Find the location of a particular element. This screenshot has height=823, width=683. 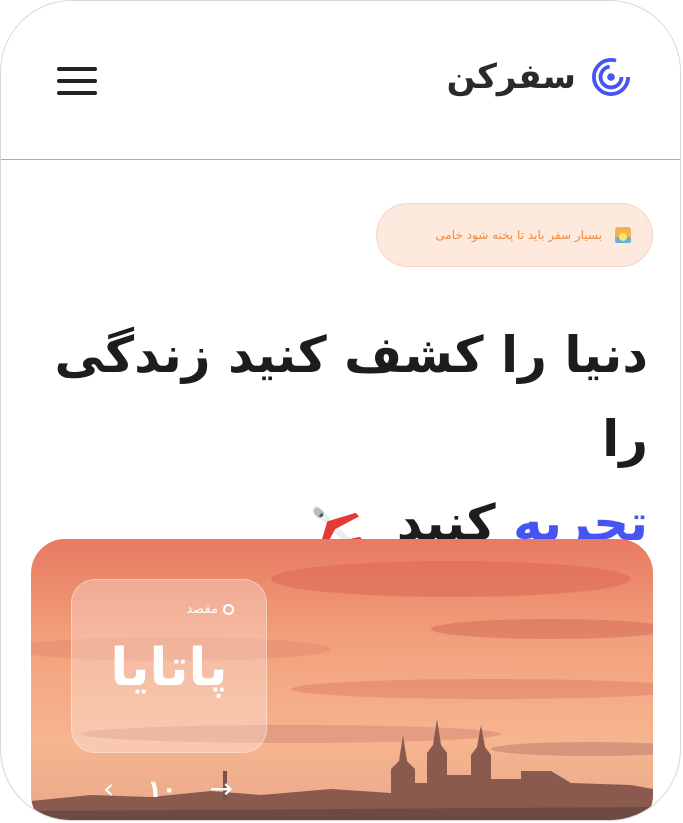

arrow-right-icon: → is located at coordinates (221, 789).